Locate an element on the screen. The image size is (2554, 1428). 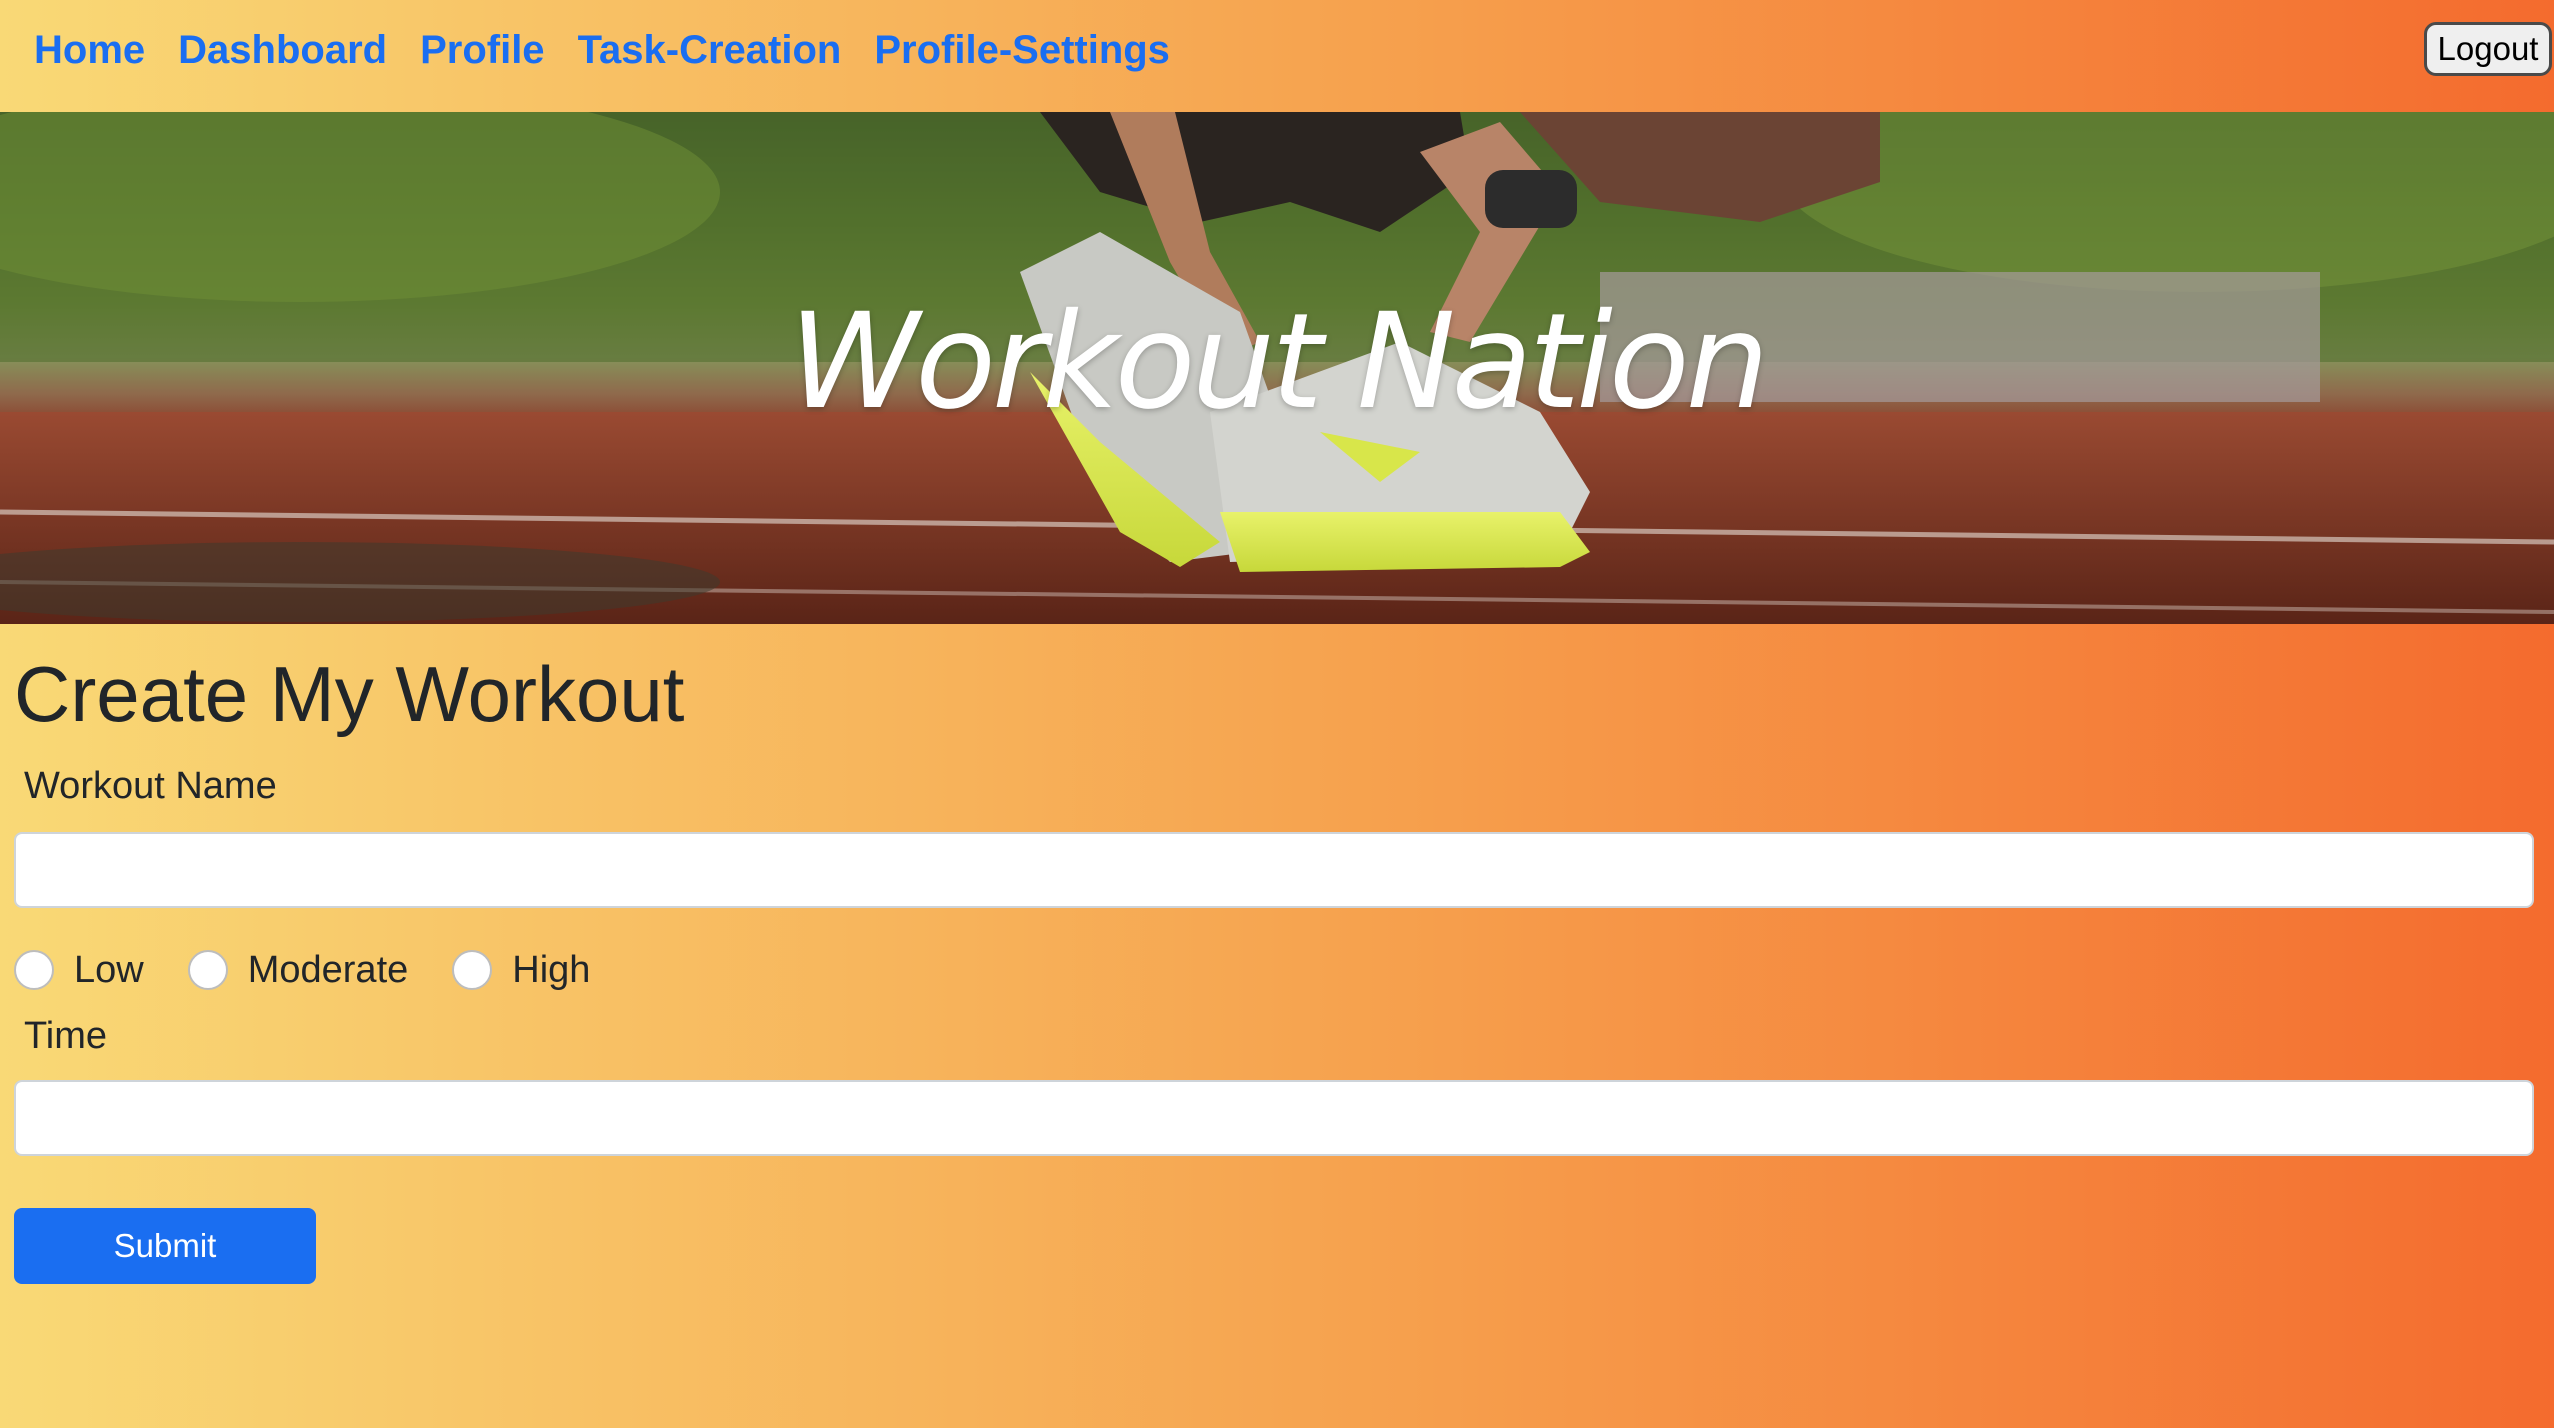
hero-title: Workout Nation is located at coordinates (1279, 362).